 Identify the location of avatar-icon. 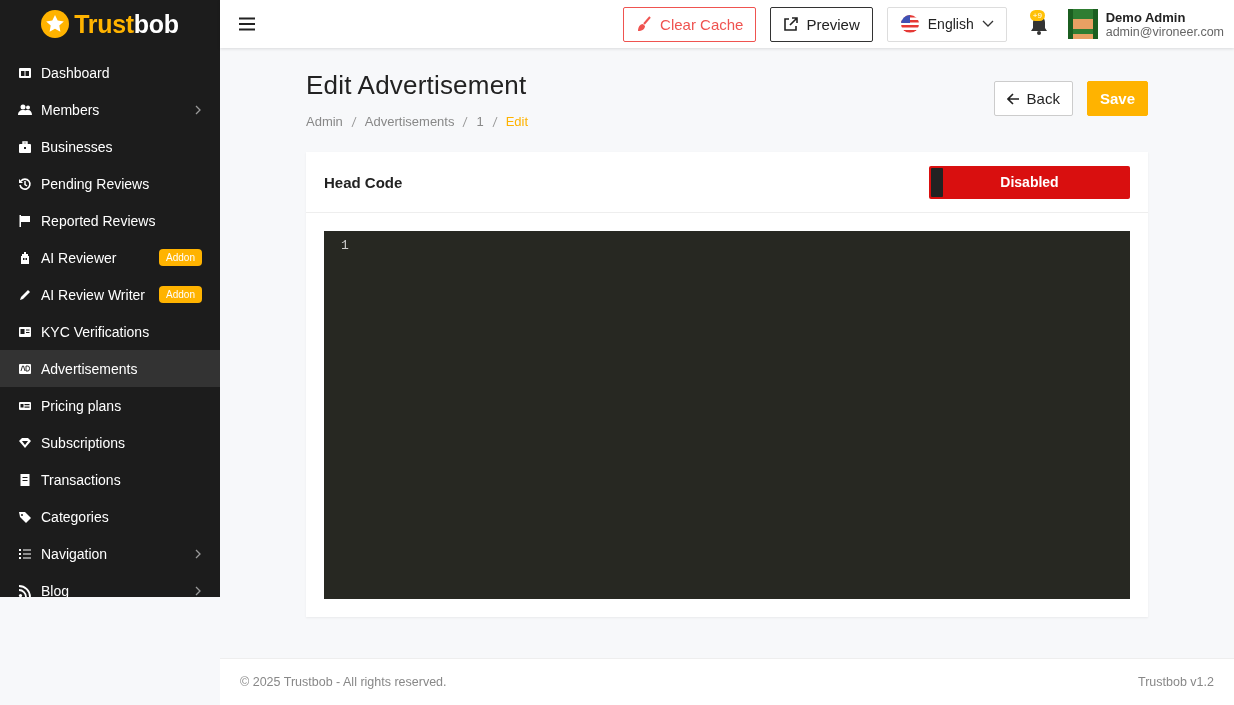
(1082, 24).